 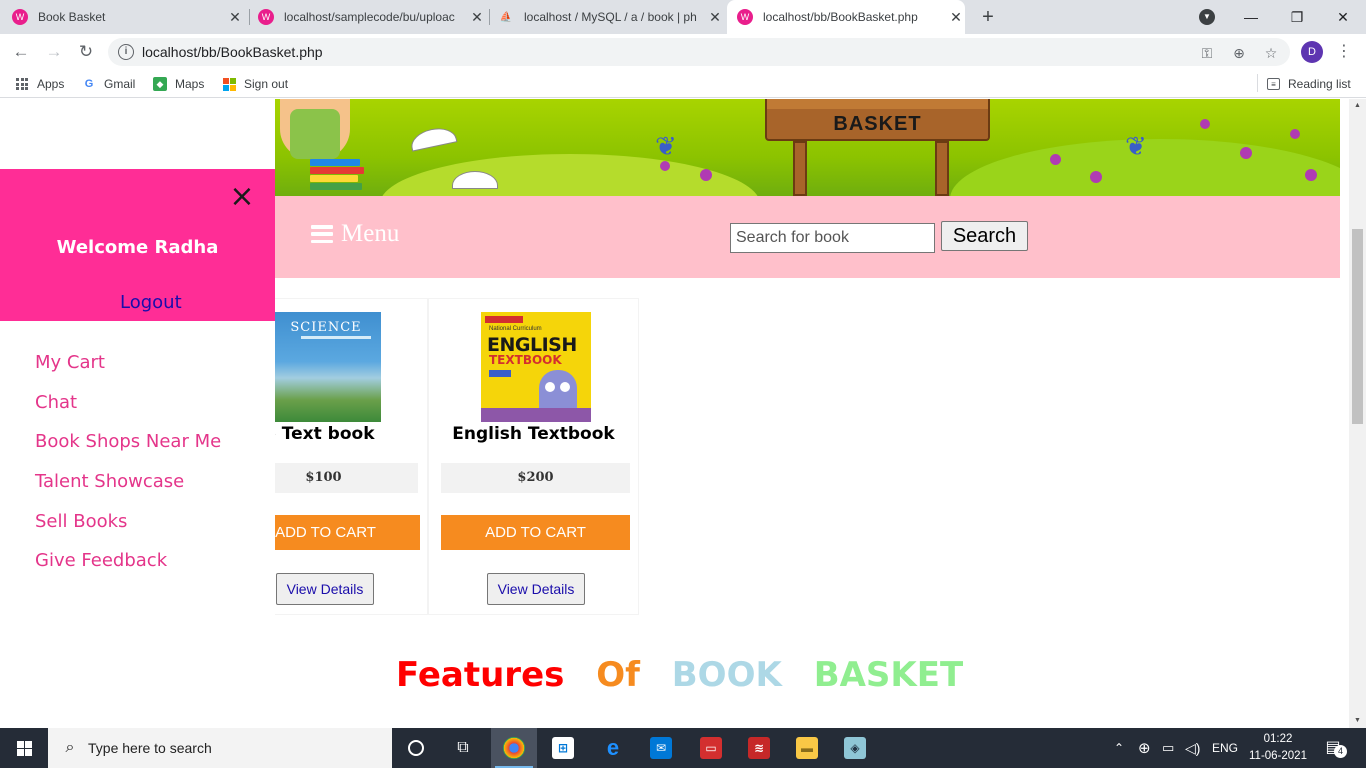 I want to click on bookmarks-separator, so click(x=1257, y=83).